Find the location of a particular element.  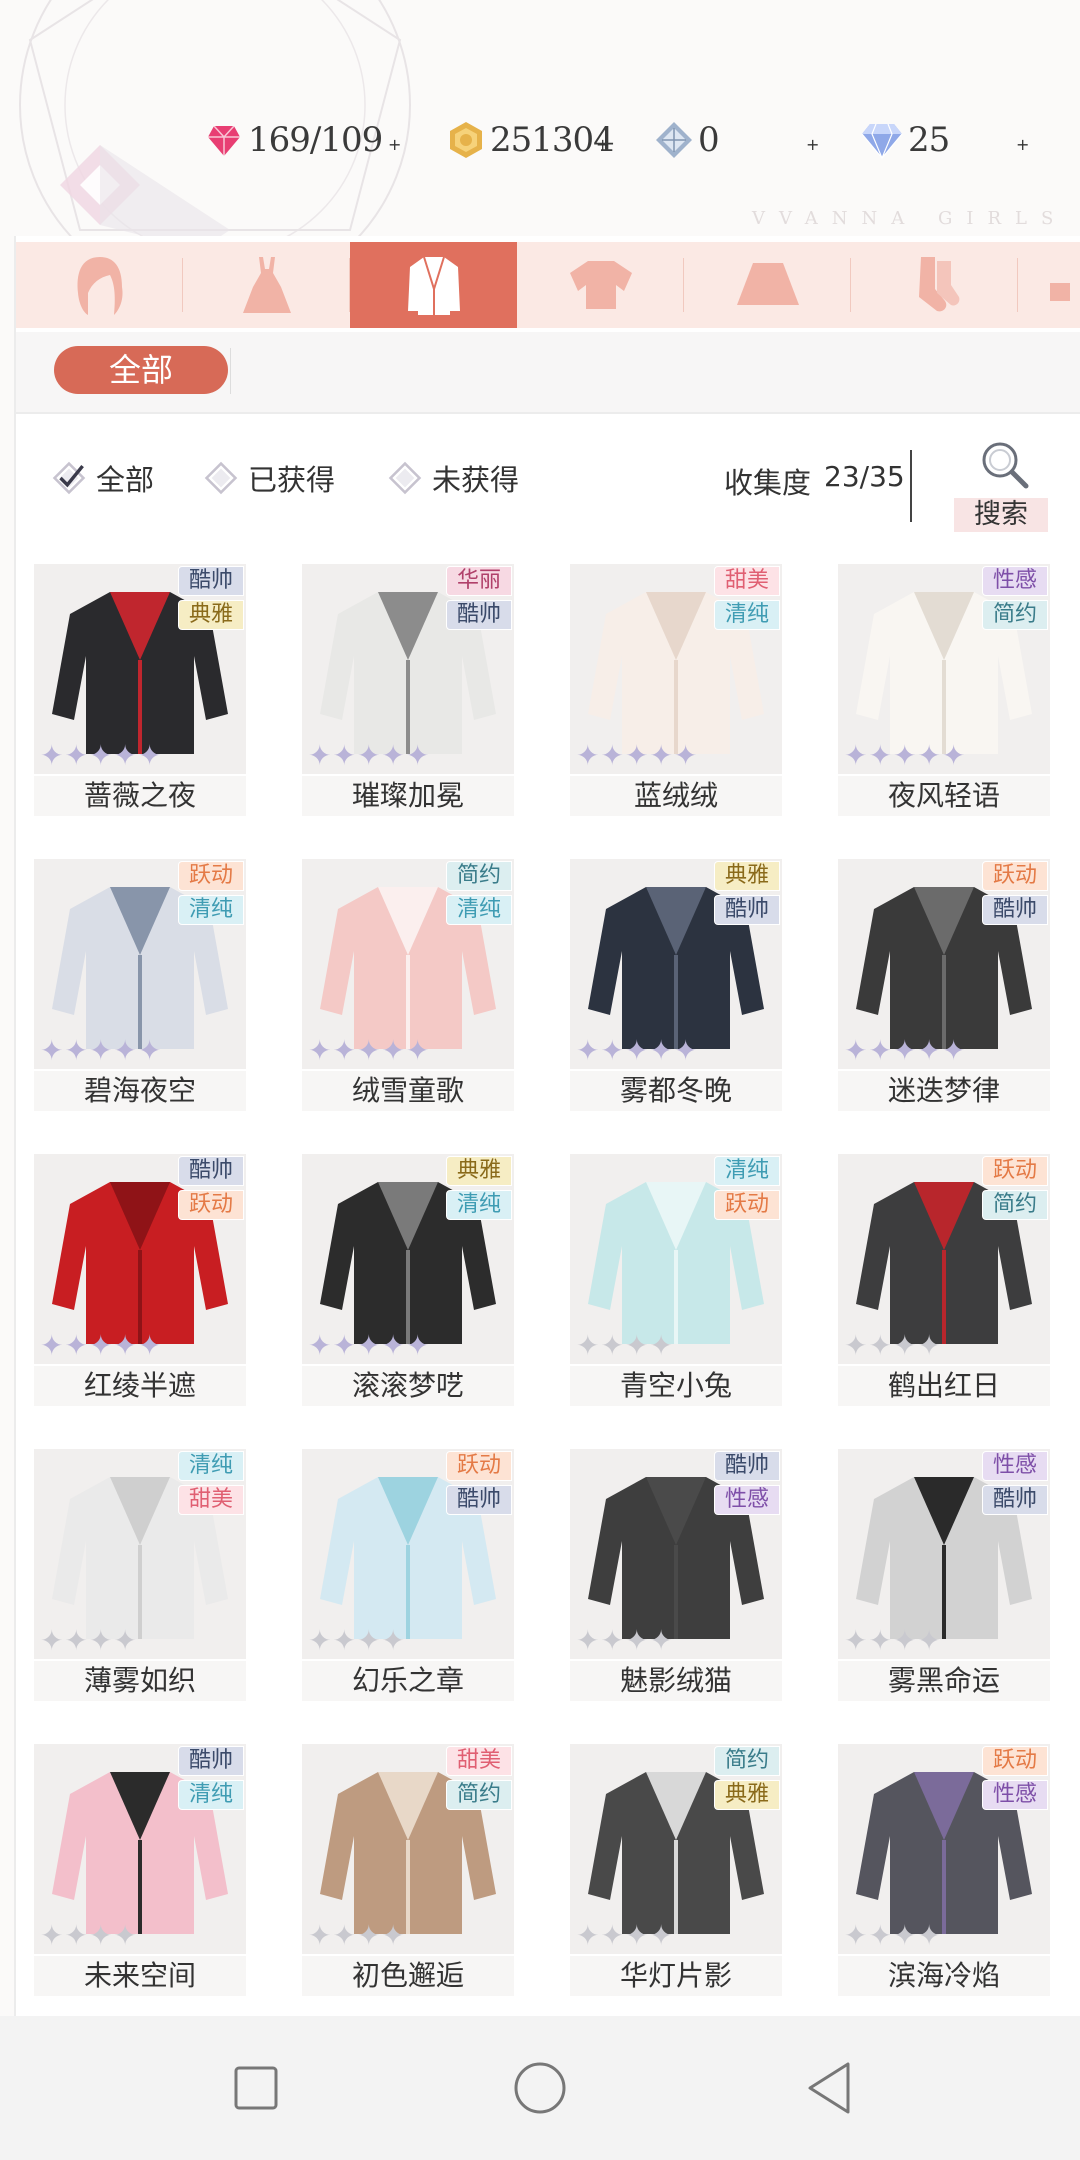

back-icon is located at coordinates (830, 2088).